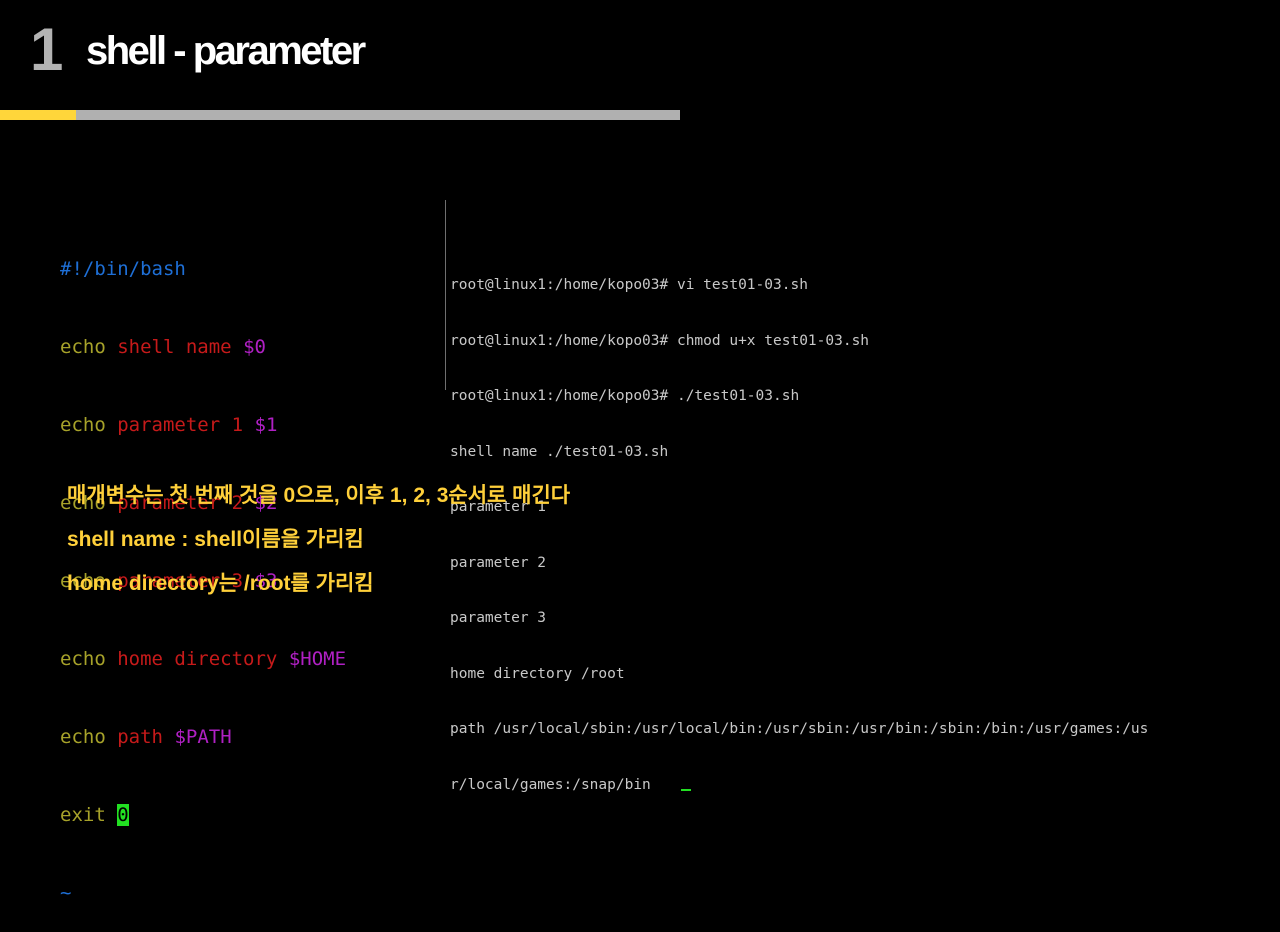 Image resolution: width=1280 pixels, height=932 pixels. Describe the element at coordinates (254, 347) in the screenshot. I see `vi-echo-var: $0` at that location.